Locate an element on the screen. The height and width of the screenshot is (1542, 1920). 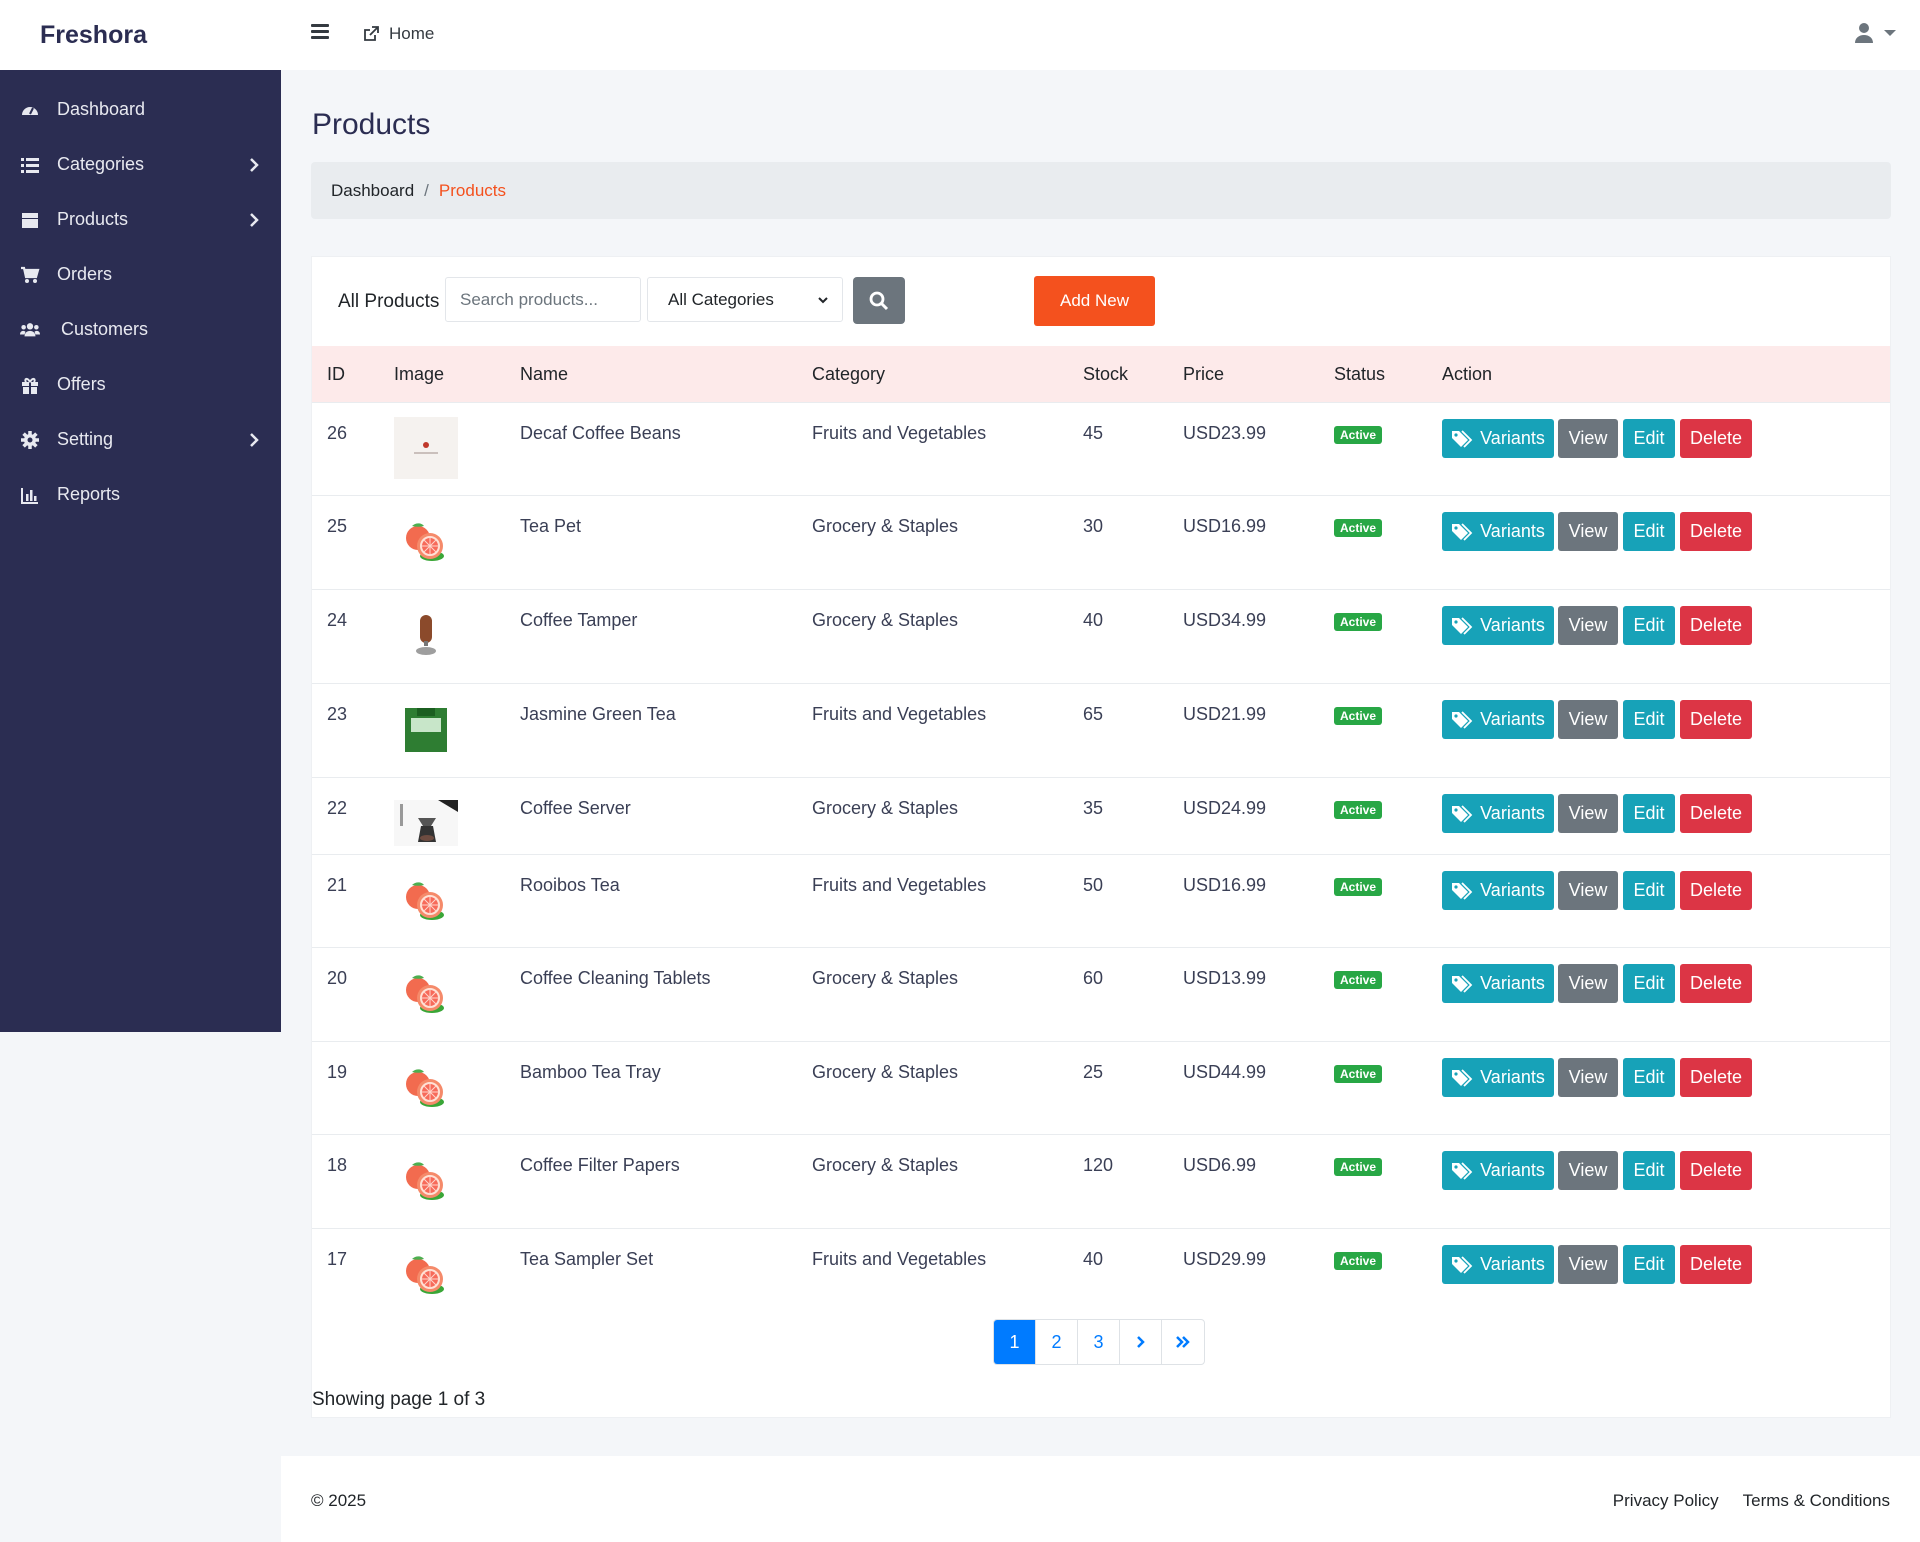
sidebar-item-reports: Reports is located at coordinates (140, 495).